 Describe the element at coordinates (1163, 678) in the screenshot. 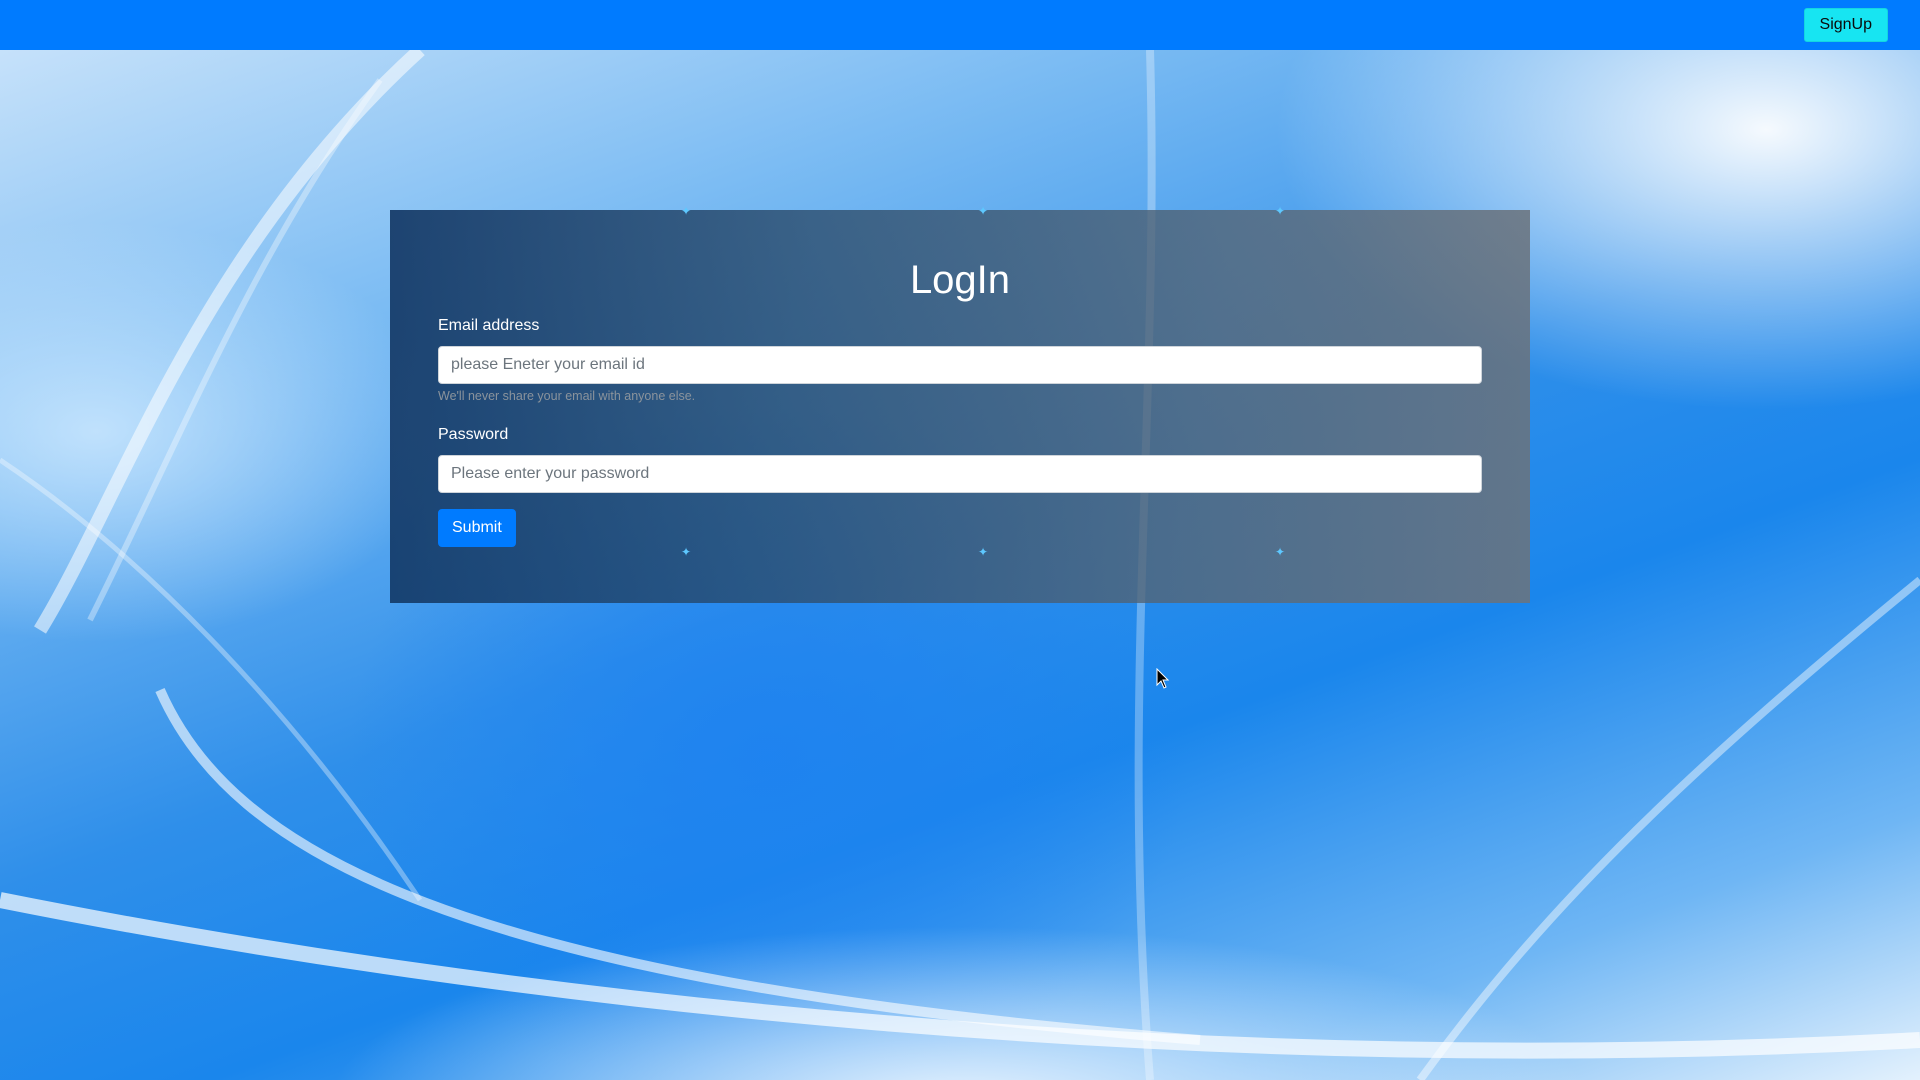

I see `mouse-pointer-icon` at that location.